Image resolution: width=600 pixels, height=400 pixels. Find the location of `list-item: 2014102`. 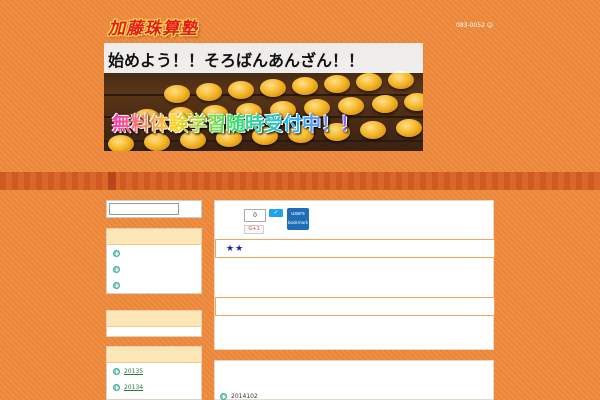

list-item: 2014102 is located at coordinates (239, 396).